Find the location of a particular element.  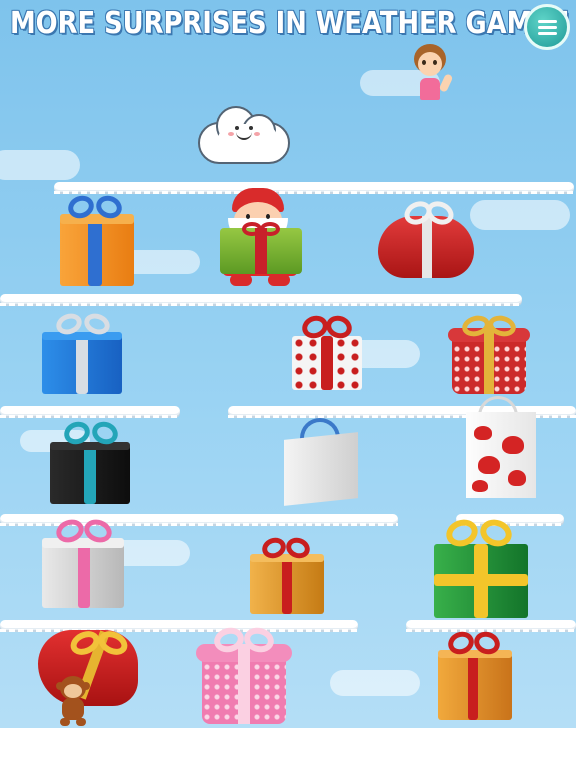

green-gift-box is located at coordinates (481, 567).